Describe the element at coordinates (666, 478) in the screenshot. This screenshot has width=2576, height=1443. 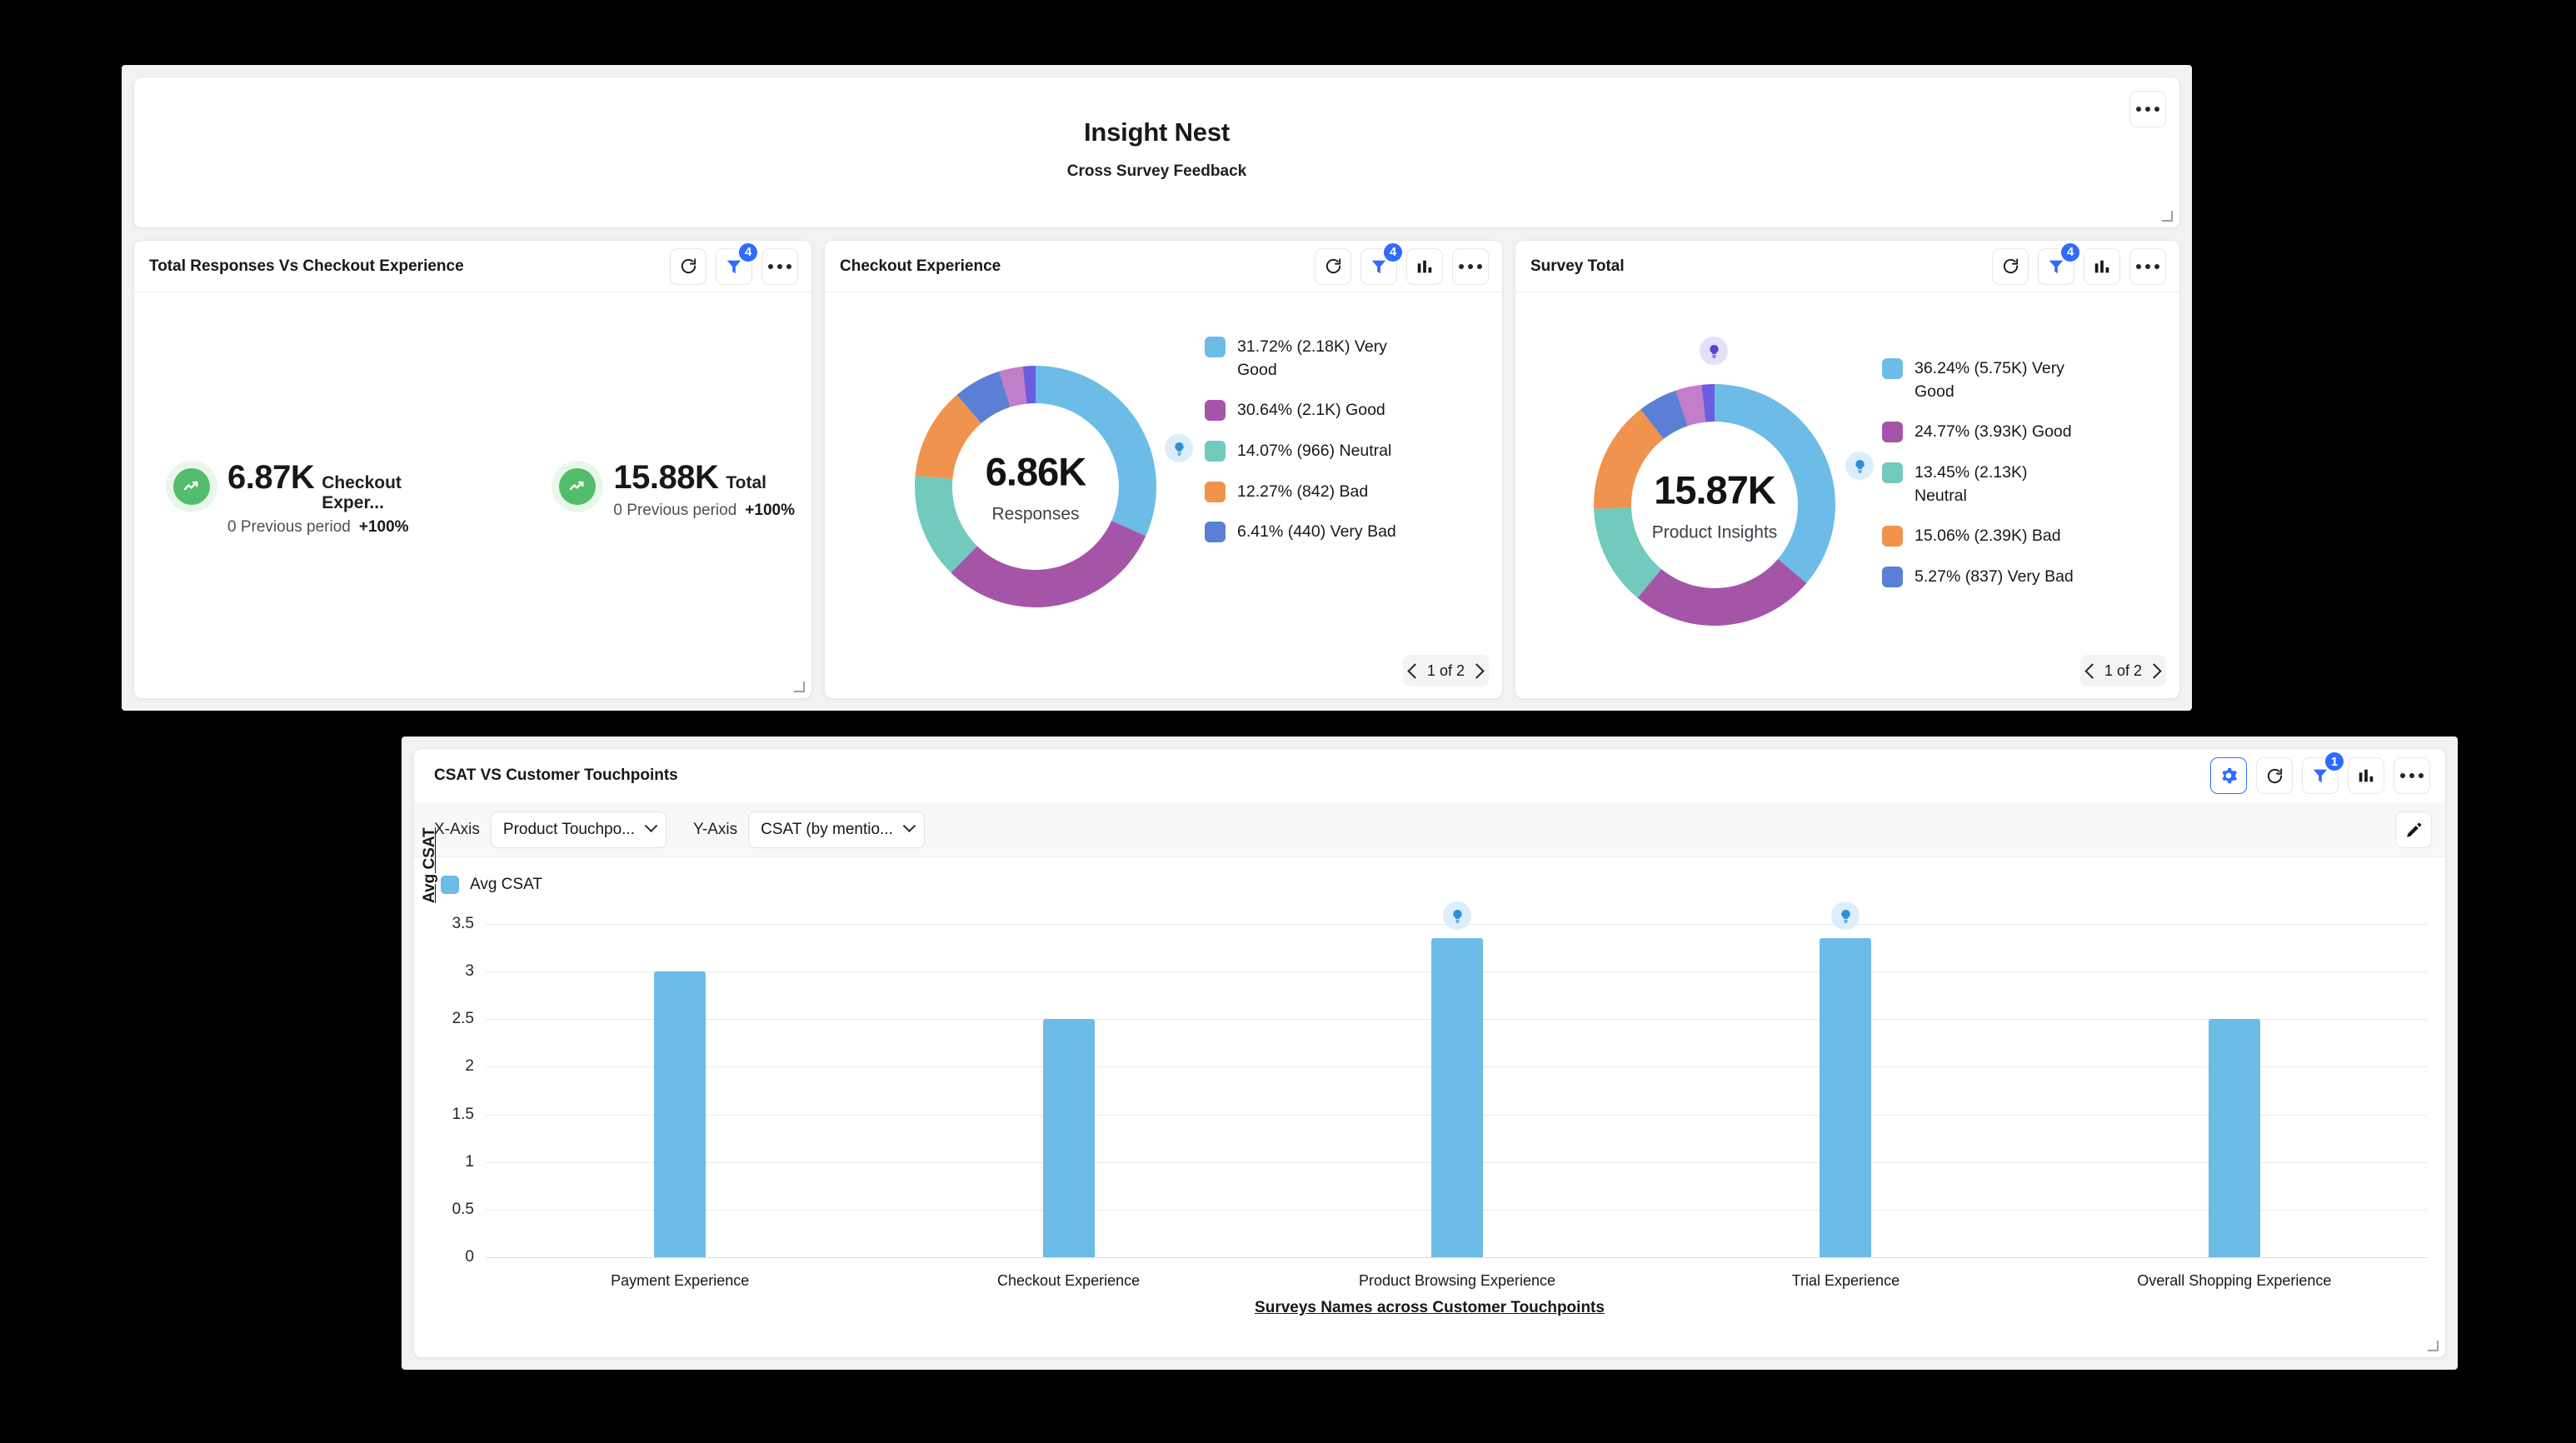
I see `kpi-value: 15.88K` at that location.